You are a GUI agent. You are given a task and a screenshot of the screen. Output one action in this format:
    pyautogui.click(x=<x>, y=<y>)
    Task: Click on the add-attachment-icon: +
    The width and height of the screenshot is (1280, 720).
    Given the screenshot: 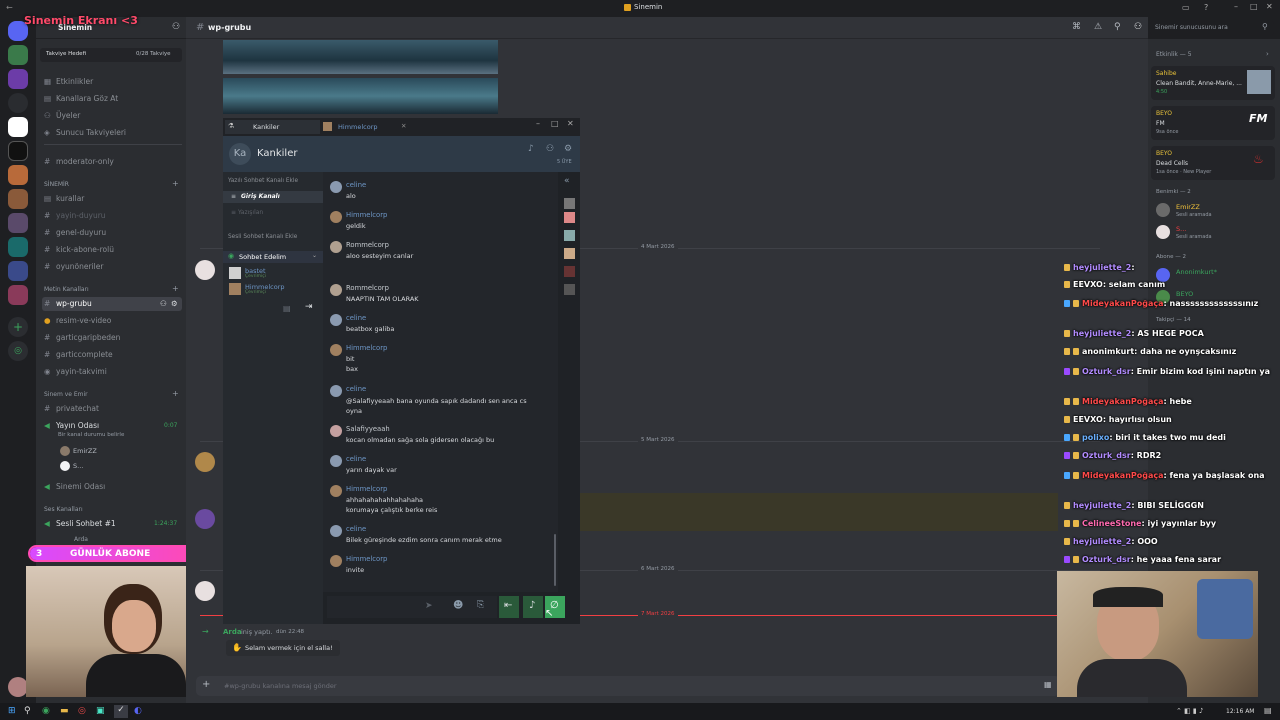 What is the action you would take?
    pyautogui.click(x=206, y=684)
    